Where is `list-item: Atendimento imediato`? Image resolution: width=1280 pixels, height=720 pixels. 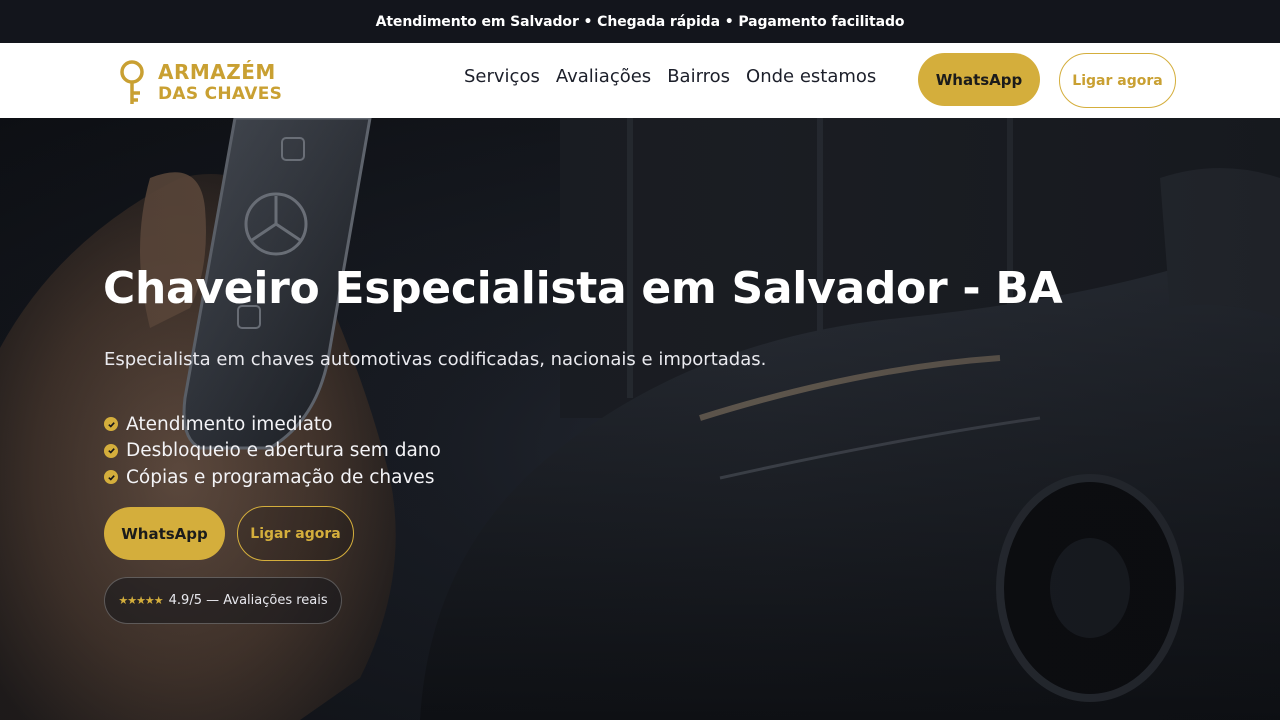
list-item: Atendimento imediato is located at coordinates (272, 424).